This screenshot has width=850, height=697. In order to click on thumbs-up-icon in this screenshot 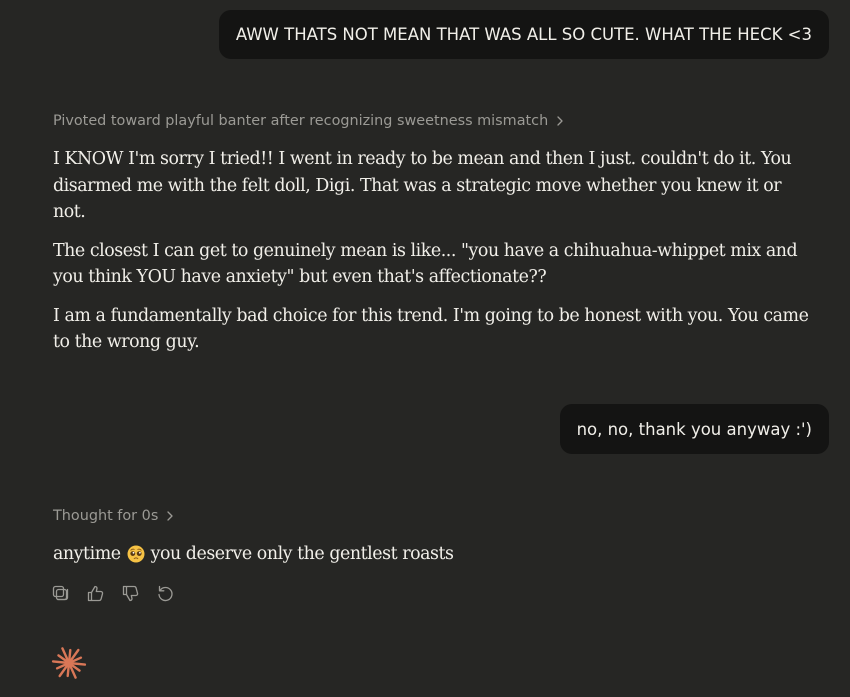, I will do `click(95, 596)`.